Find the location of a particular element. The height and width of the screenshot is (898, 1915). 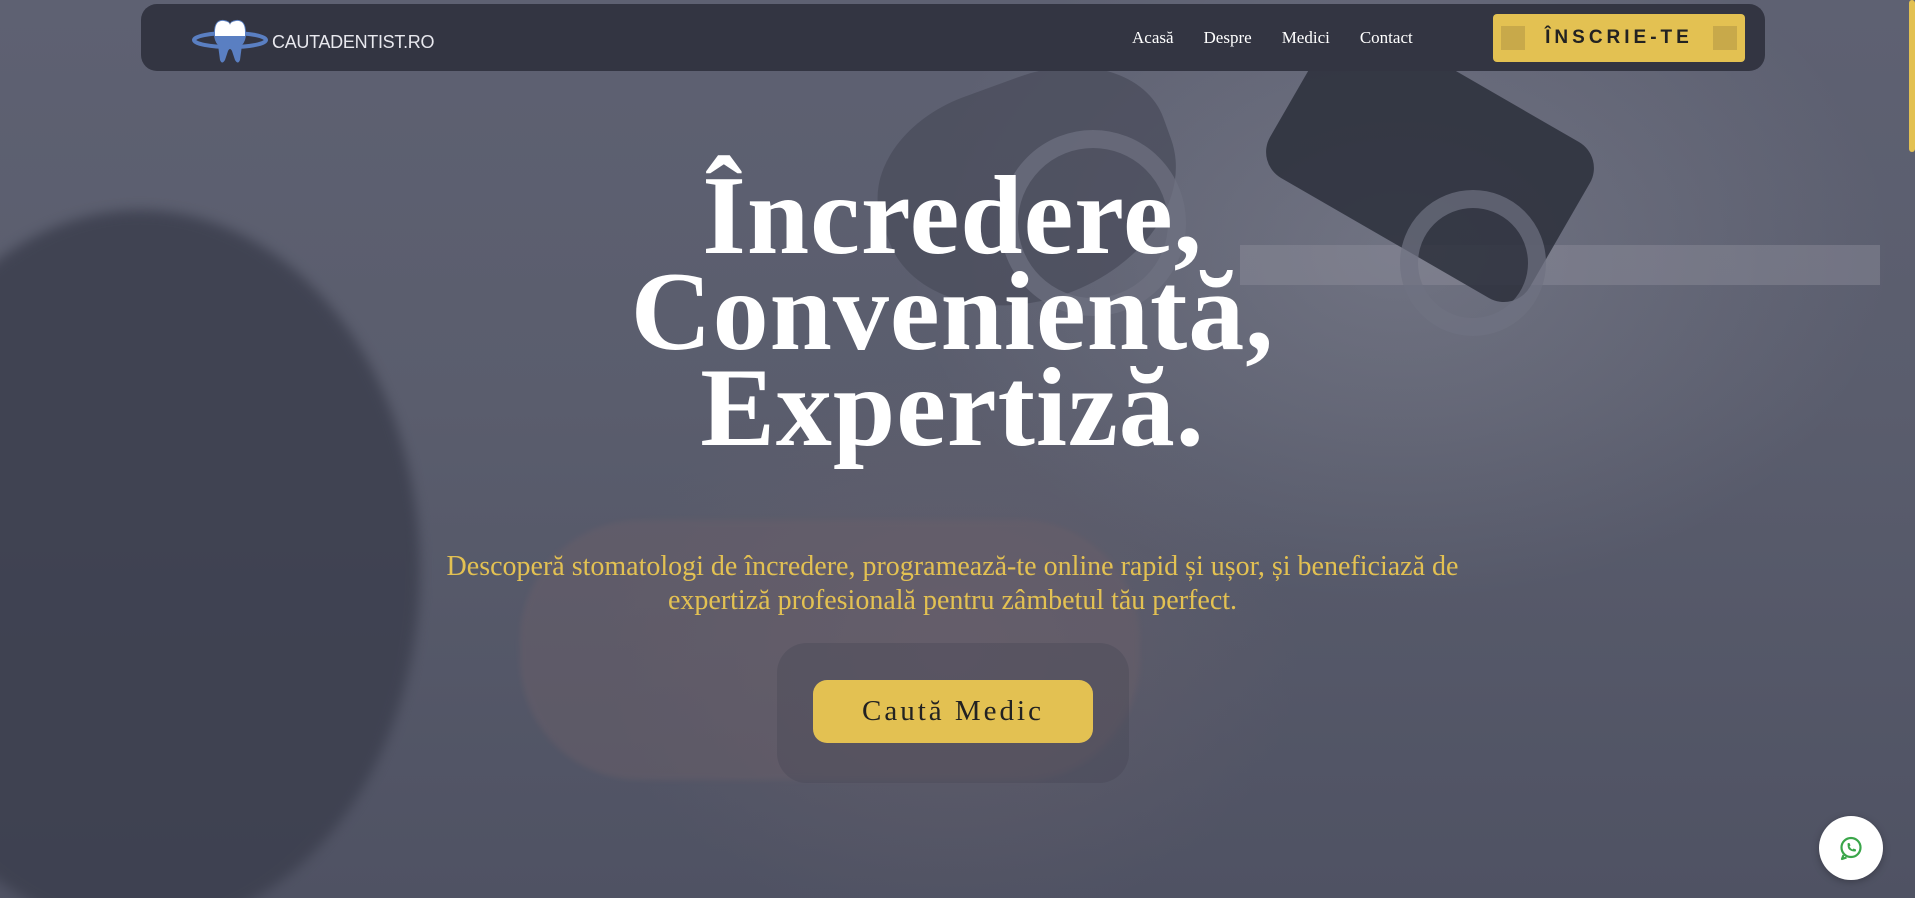

whatsapp-icon is located at coordinates (1851, 848).